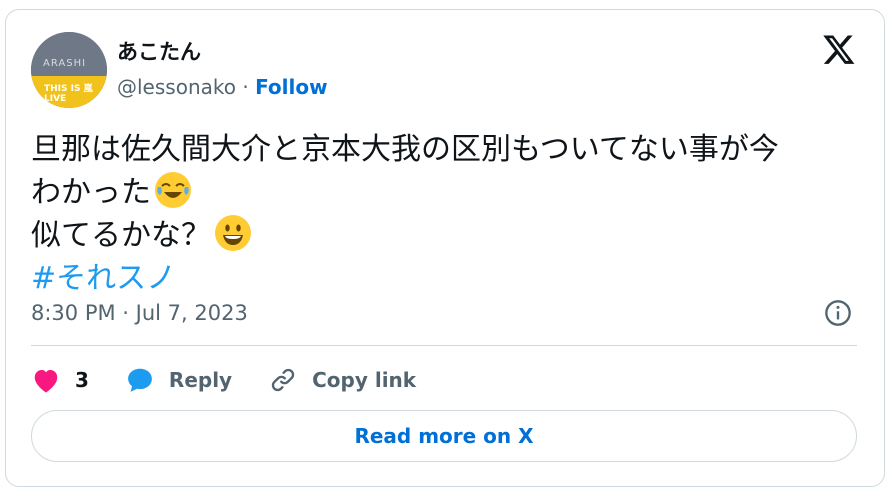  I want to click on x-logo-icon, so click(839, 49).